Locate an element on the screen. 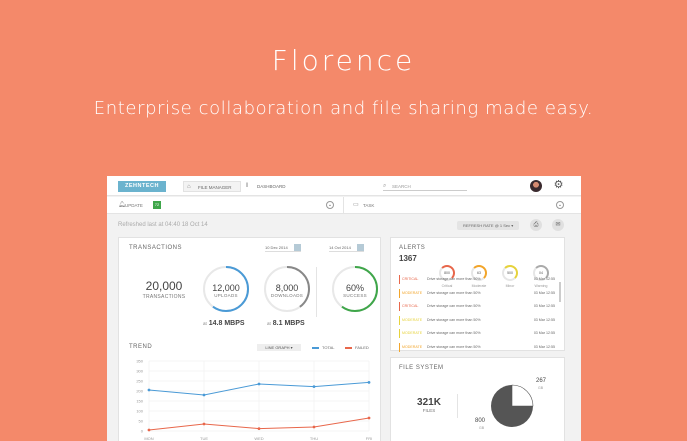 The width and height of the screenshot is (687, 441). total-transactions-value: 20,000 is located at coordinates (164, 286).